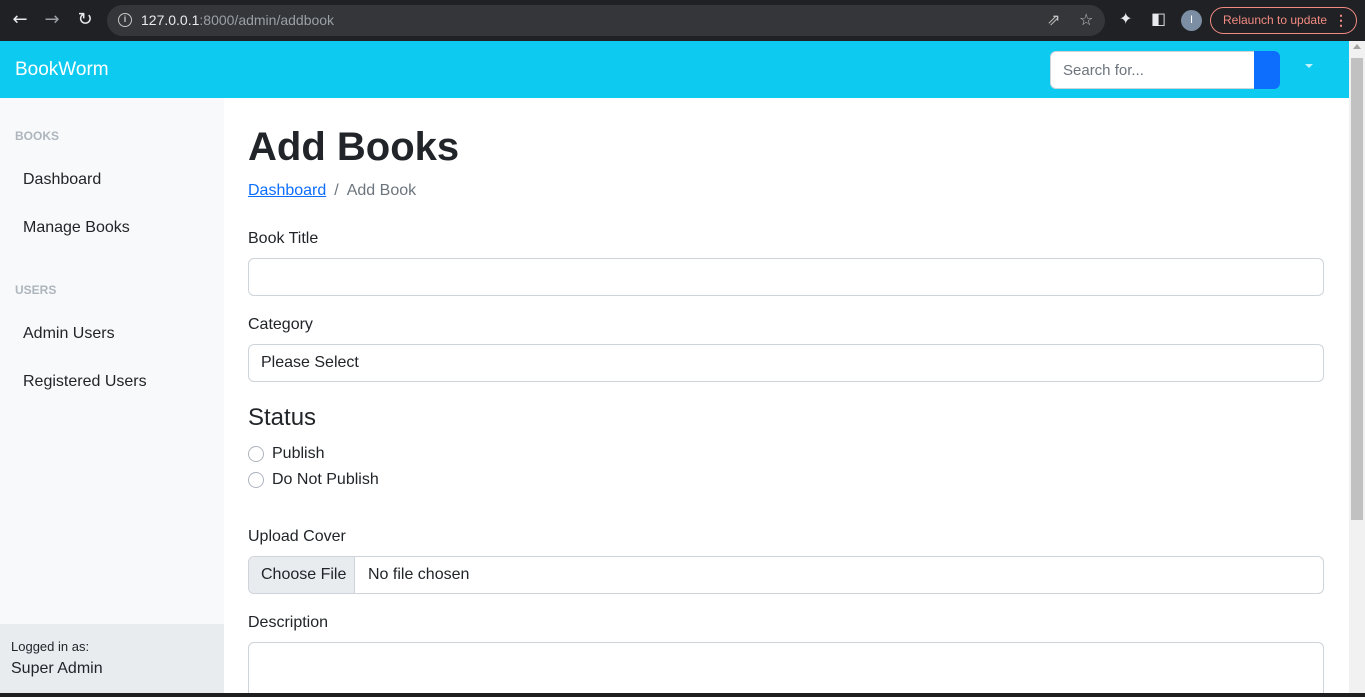  What do you see at coordinates (419, 574) in the screenshot?
I see `file-status-text: No file chosen` at bounding box center [419, 574].